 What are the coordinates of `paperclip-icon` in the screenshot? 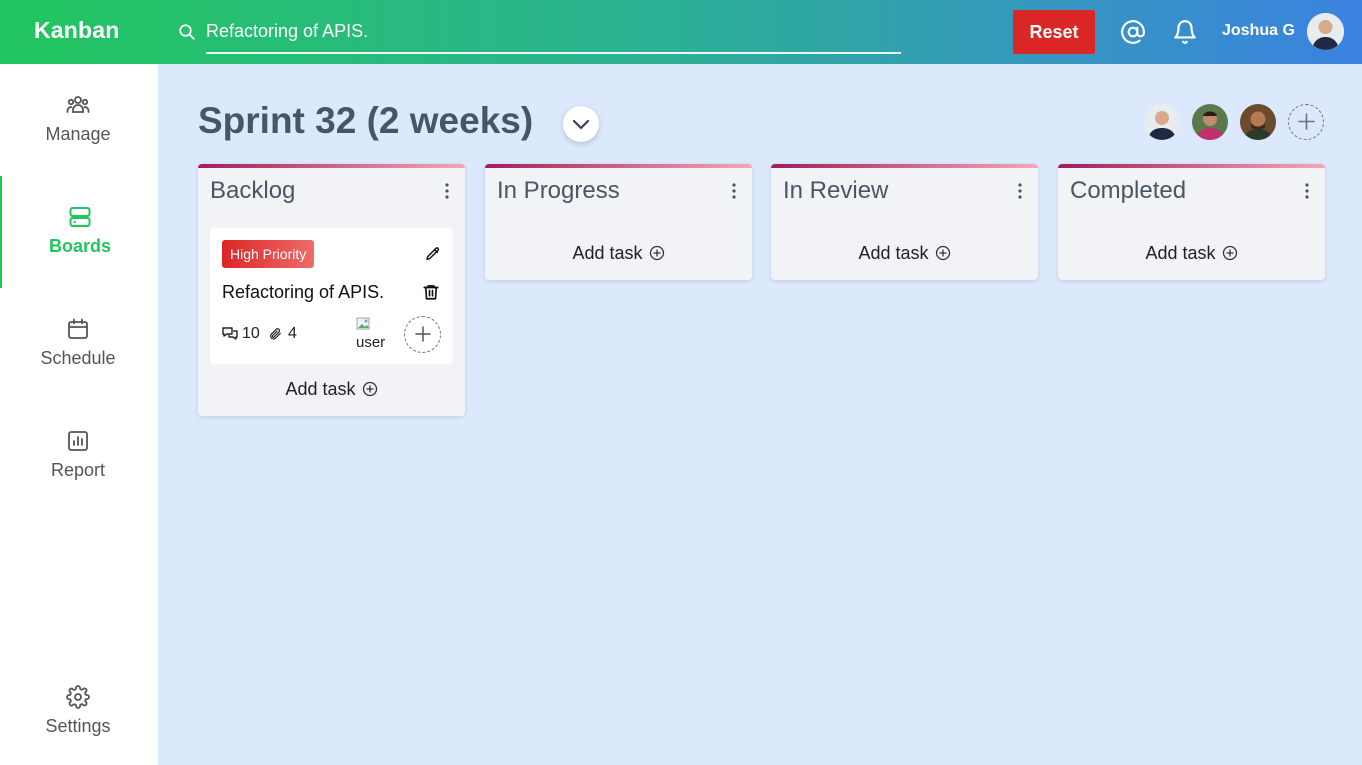 It's located at (275, 334).